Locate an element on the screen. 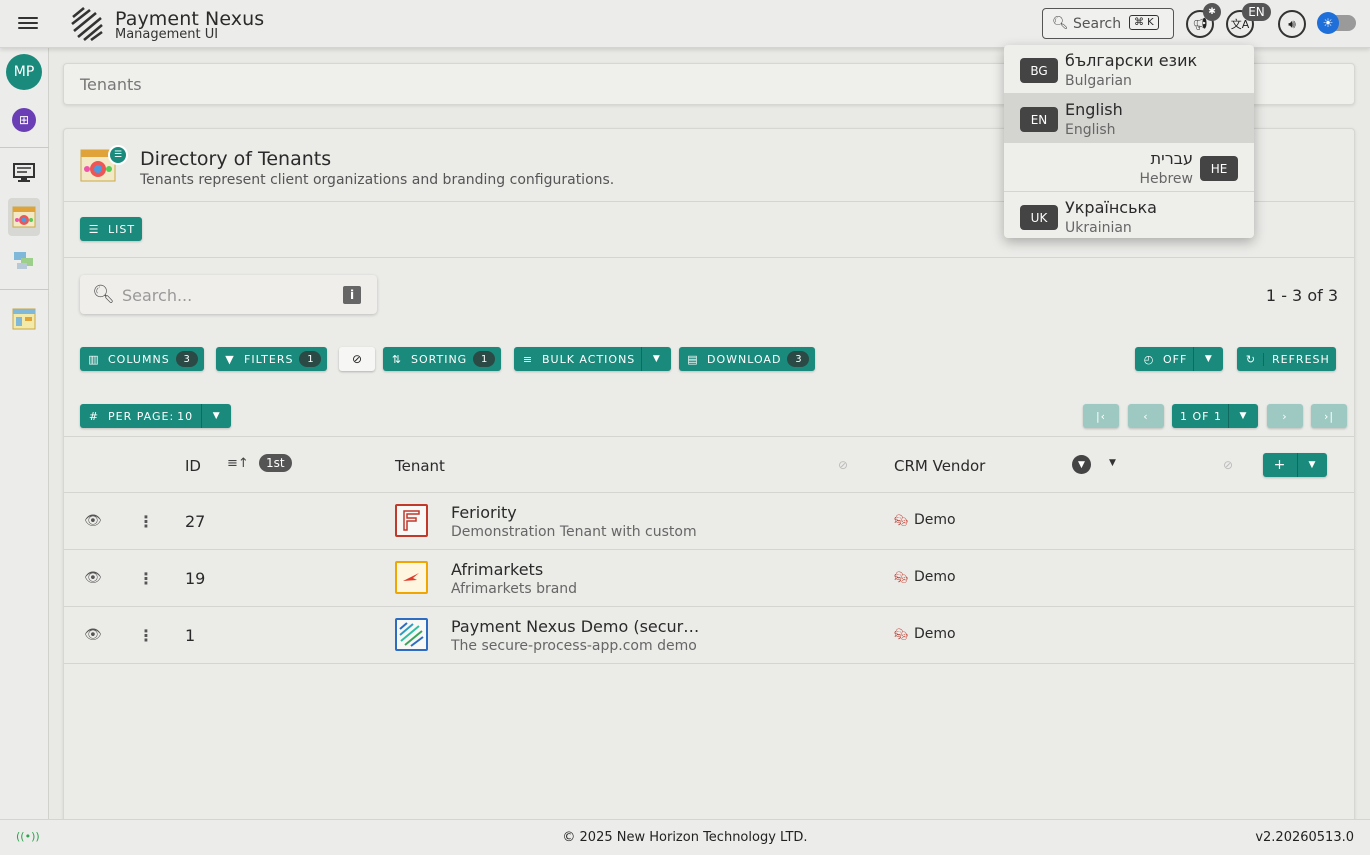 Image resolution: width=1370 pixels, height=855 pixels. avatar: MP is located at coordinates (24, 72).